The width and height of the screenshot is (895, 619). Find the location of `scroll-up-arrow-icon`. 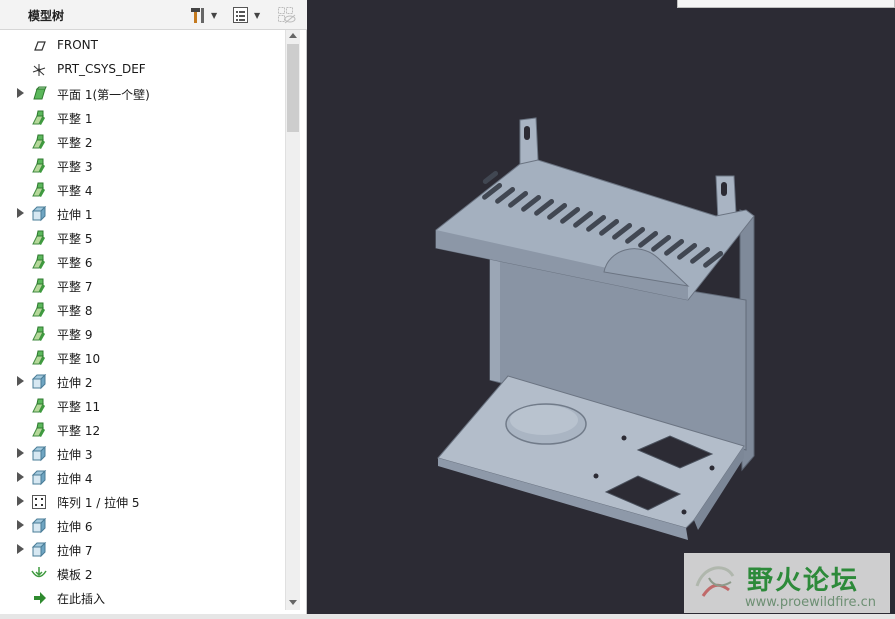

scroll-up-arrow-icon is located at coordinates (293, 35).